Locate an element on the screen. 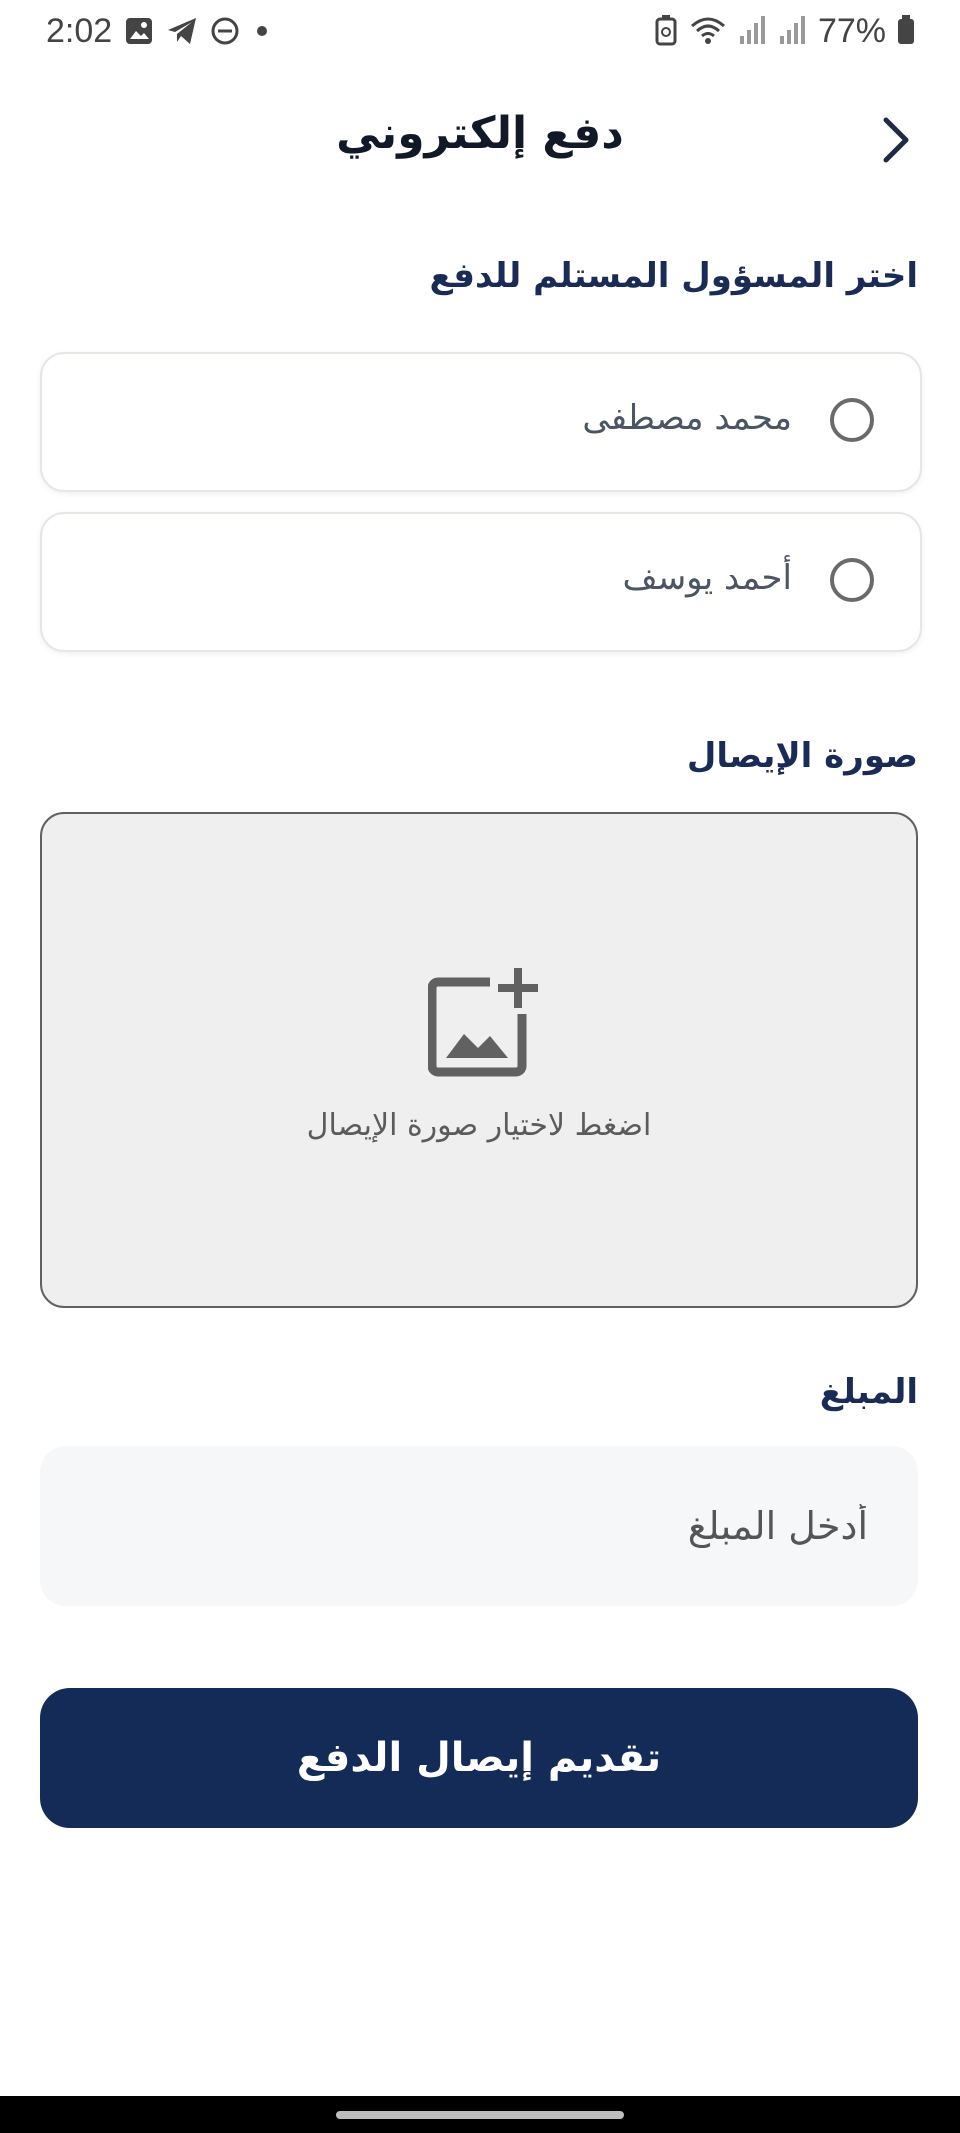 The width and height of the screenshot is (960, 2133). recipient-option-2: أحمد يوسف is located at coordinates (481, 582).